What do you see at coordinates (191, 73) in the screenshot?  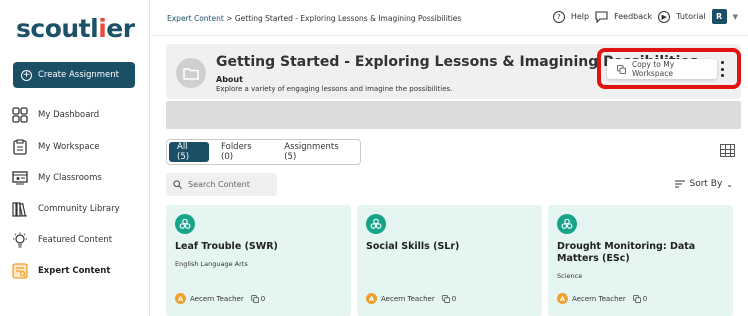 I see `folder-icon` at bounding box center [191, 73].